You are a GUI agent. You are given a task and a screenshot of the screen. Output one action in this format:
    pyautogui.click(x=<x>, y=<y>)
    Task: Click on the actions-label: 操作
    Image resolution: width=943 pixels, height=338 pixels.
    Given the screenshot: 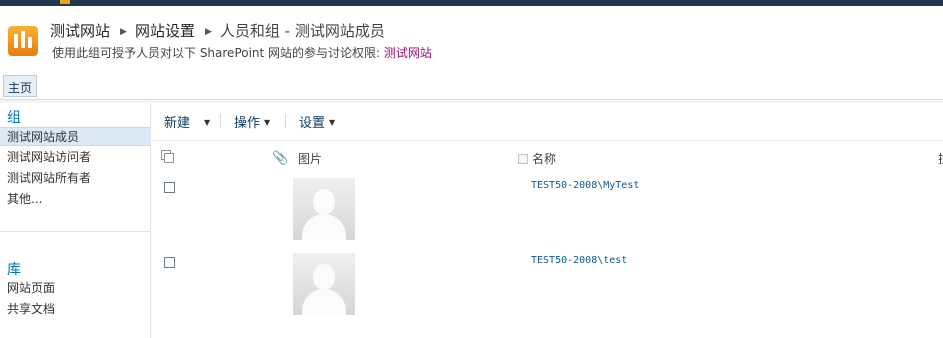 What is the action you would take?
    pyautogui.click(x=247, y=123)
    